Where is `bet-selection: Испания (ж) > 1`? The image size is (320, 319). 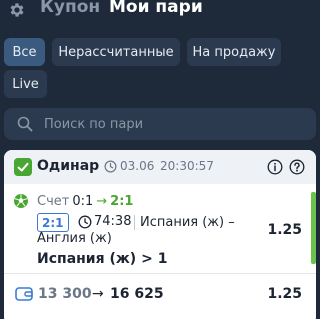
bet-selection: Испания (ж) > 1 is located at coordinates (102, 259).